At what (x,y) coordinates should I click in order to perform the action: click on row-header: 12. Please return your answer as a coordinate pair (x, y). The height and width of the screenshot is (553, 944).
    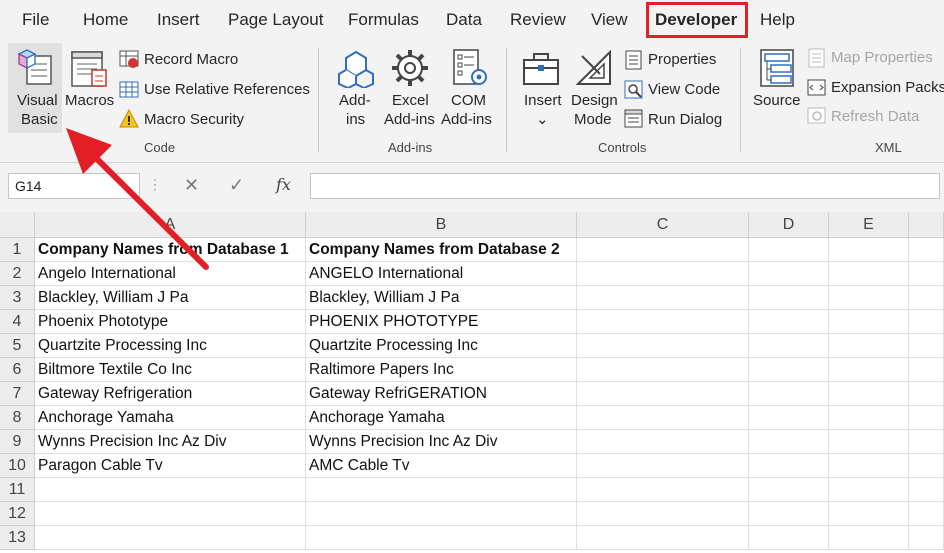
    Looking at the image, I should click on (17, 514).